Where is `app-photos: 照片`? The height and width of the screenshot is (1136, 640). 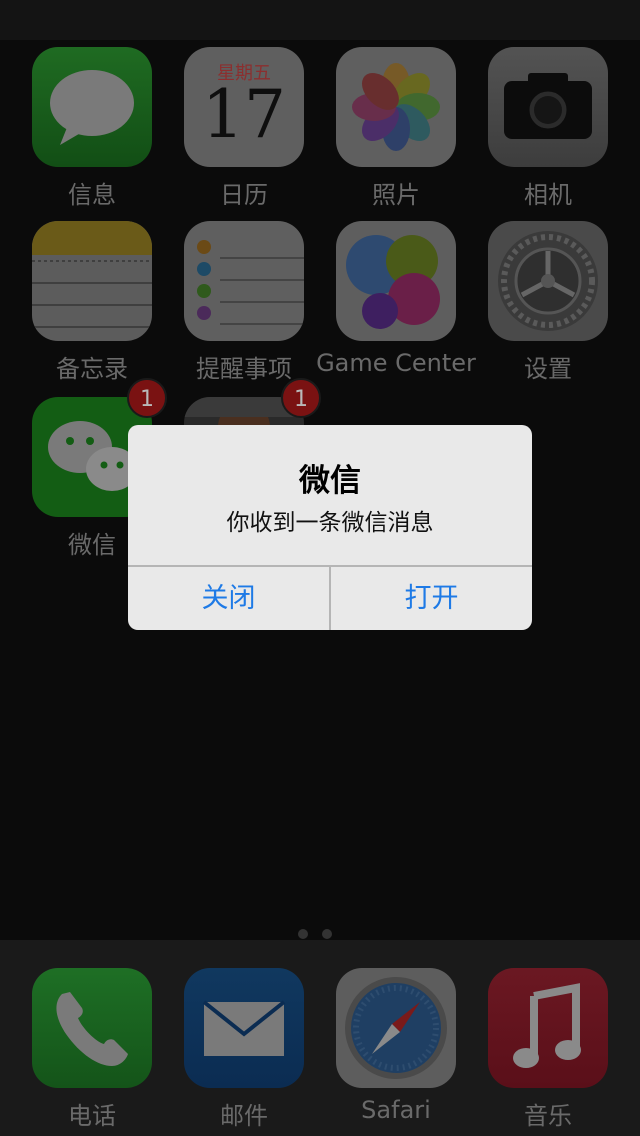
app-photos: 照片 is located at coordinates (396, 132).